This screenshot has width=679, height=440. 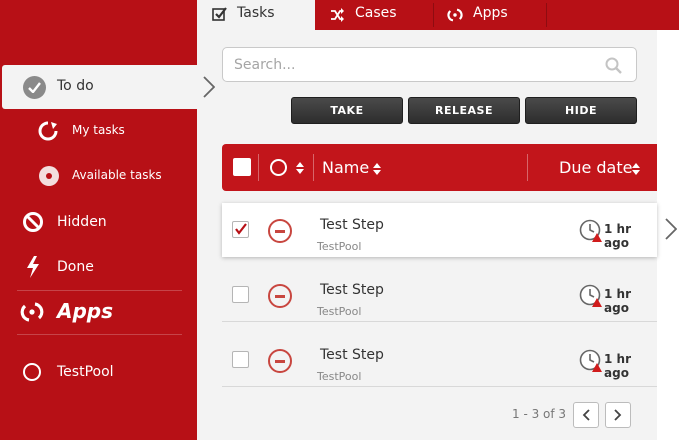 I want to click on previous-page-button, so click(x=586, y=415).